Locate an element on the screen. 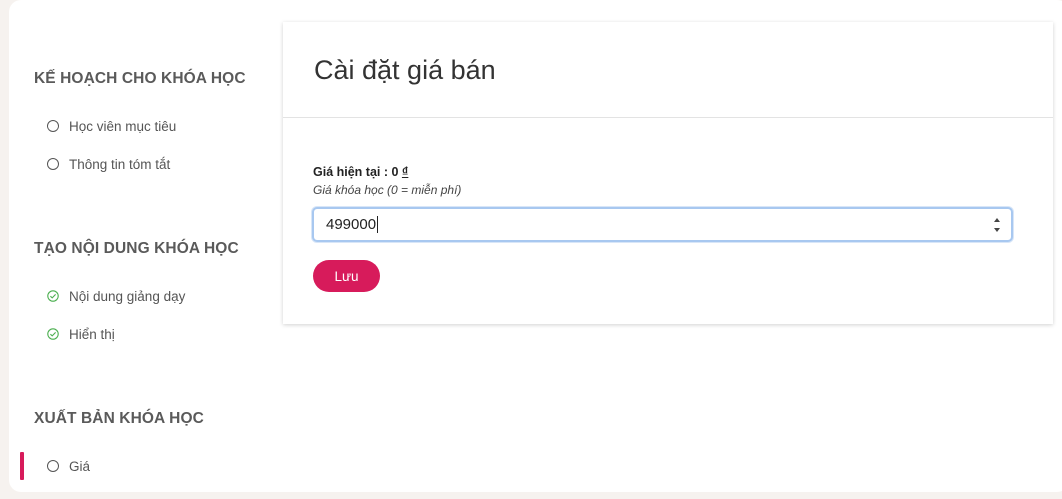 The image size is (1062, 499). sidebar-item-label: Học viên mục tiêu is located at coordinates (123, 126).